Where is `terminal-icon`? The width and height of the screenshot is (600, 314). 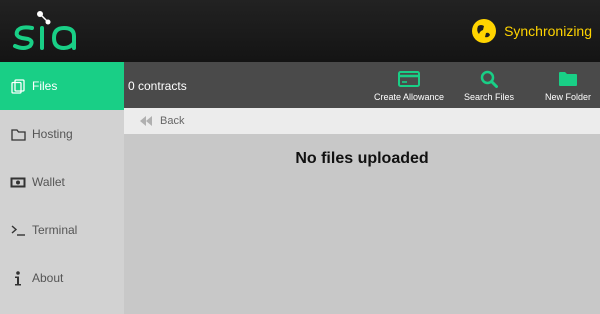 terminal-icon is located at coordinates (18, 230).